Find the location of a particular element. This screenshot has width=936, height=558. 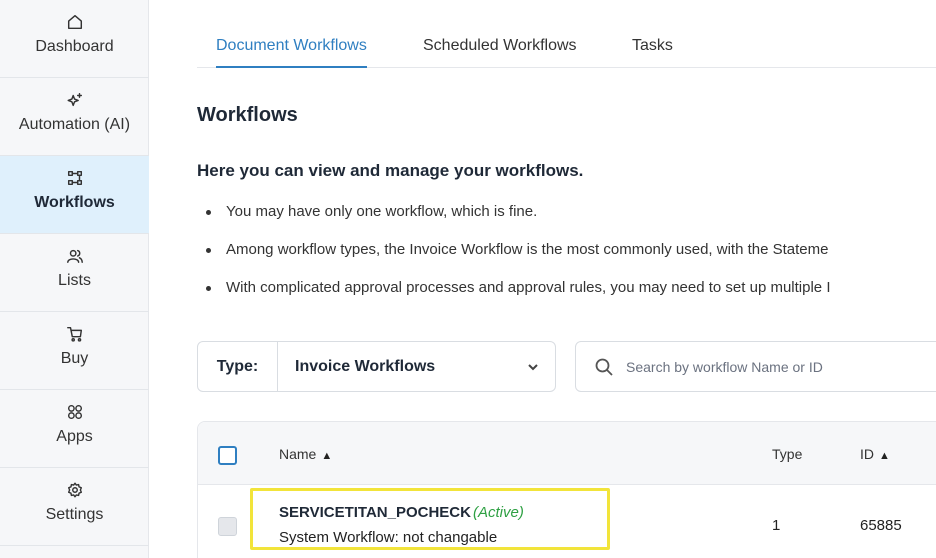

sidebar-item-automation: Automation (AI) is located at coordinates (74, 117).